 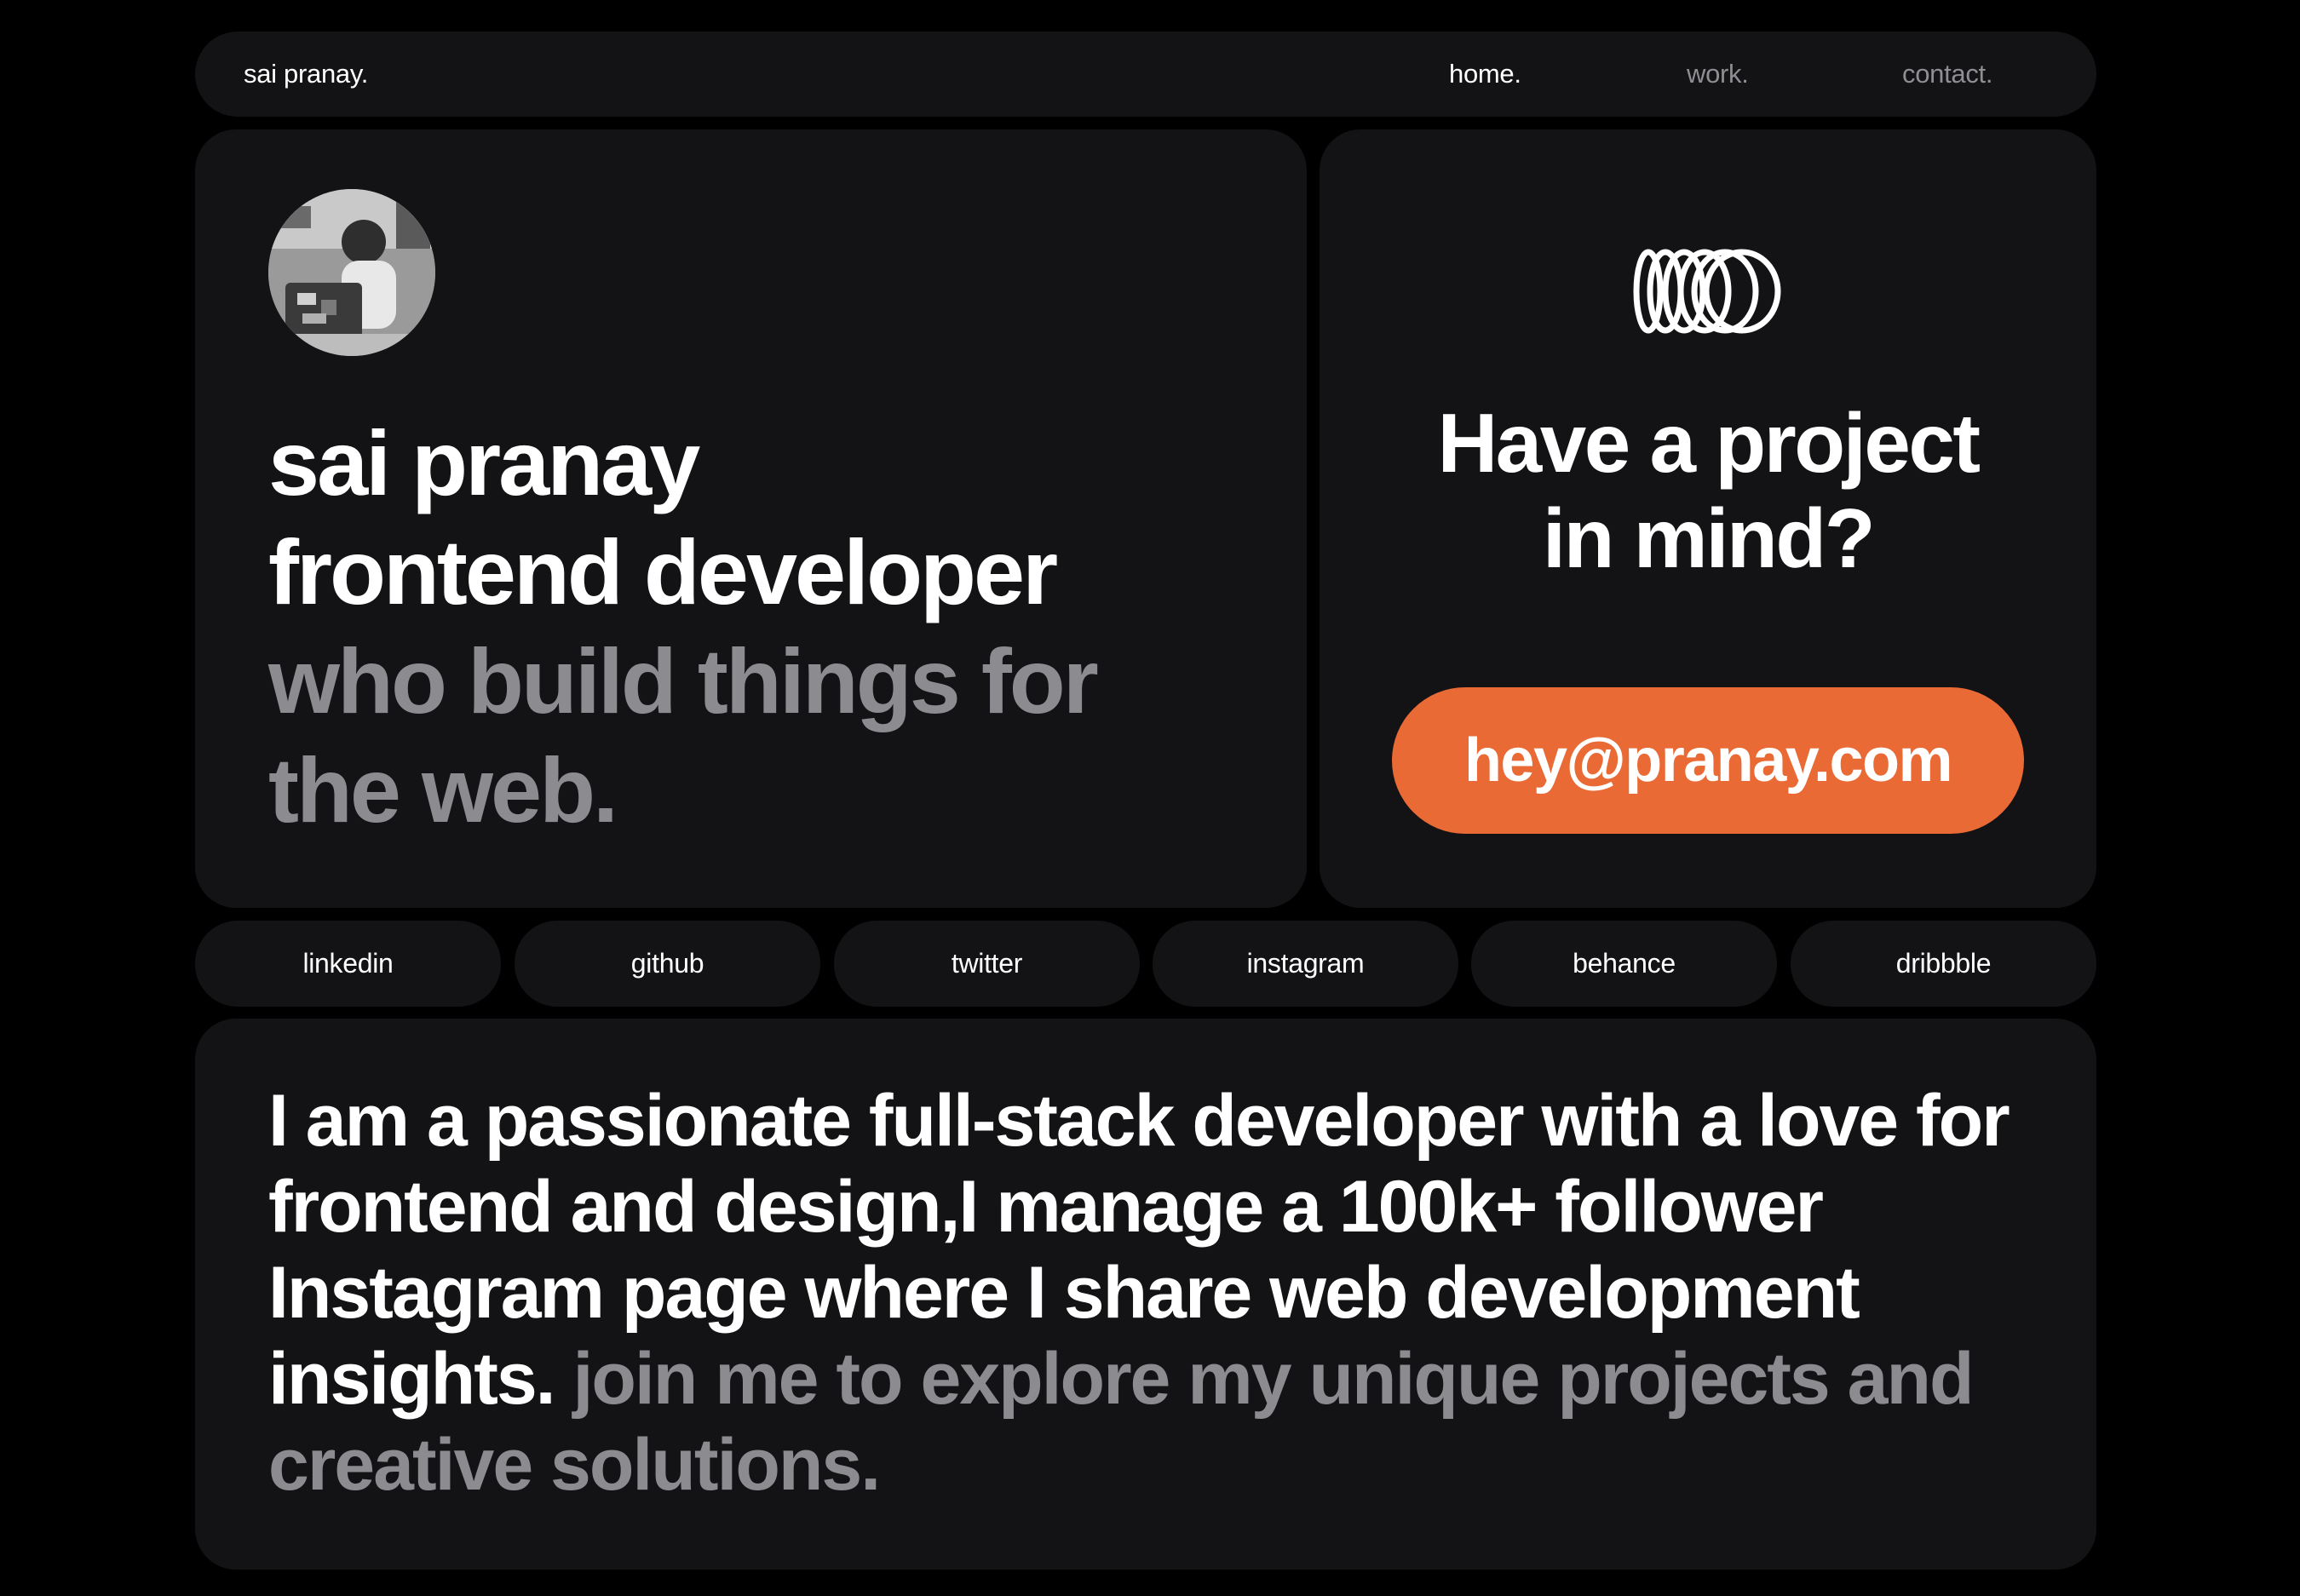 What do you see at coordinates (1708, 760) in the screenshot?
I see `email-button: hey@pranay.com` at bounding box center [1708, 760].